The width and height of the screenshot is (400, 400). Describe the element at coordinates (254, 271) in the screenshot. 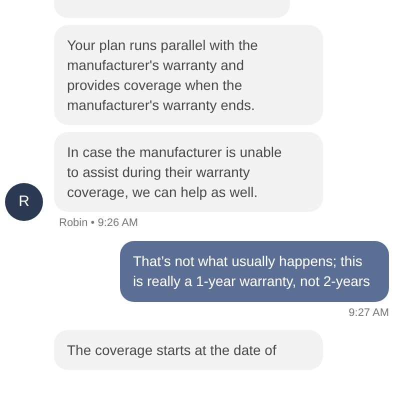

I see `message-bubble: That’s not what usually happens; this is really a 1-year warranty, not 2-years` at that location.